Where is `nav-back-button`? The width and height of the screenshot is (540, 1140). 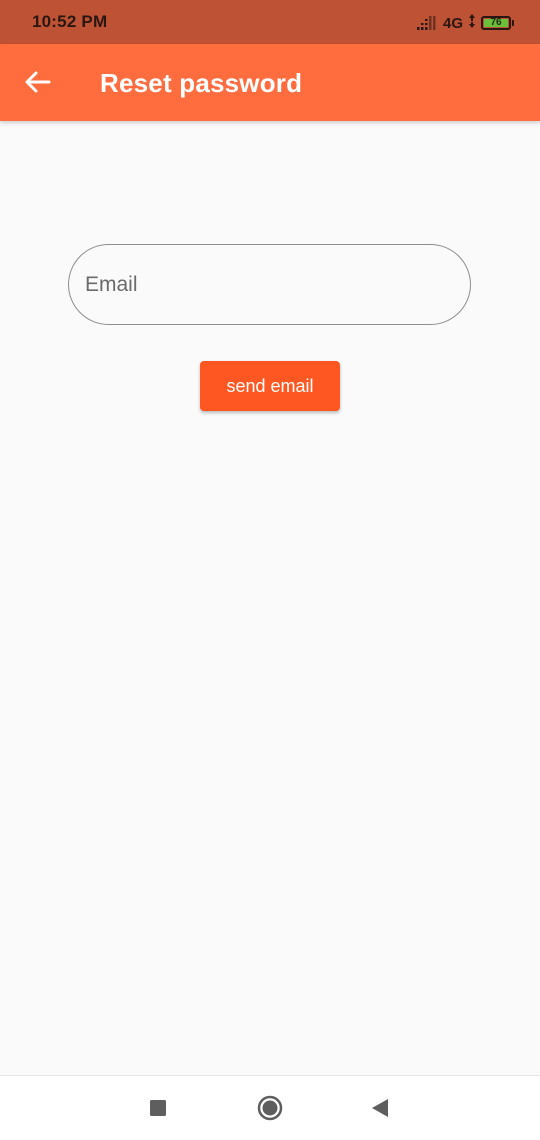
nav-back-button is located at coordinates (380, 1108).